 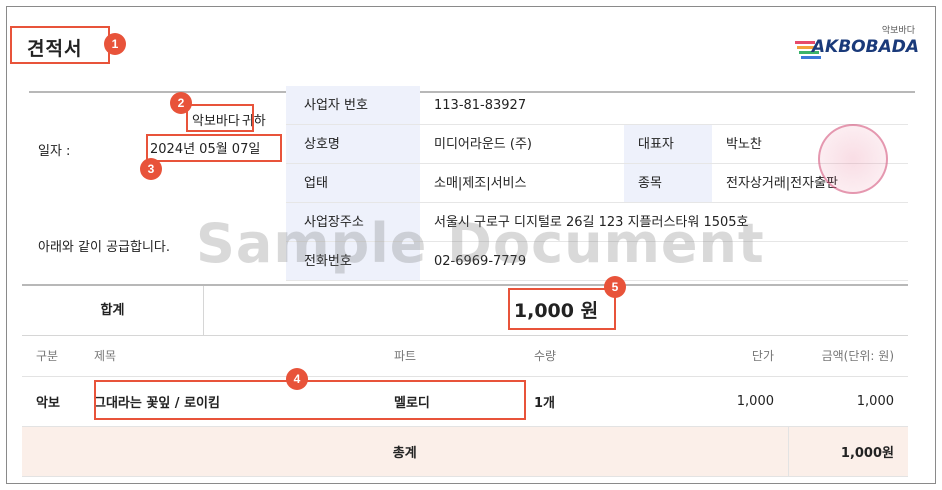 What do you see at coordinates (230, 356) in the screenshot?
I see `header-title: 제목` at bounding box center [230, 356].